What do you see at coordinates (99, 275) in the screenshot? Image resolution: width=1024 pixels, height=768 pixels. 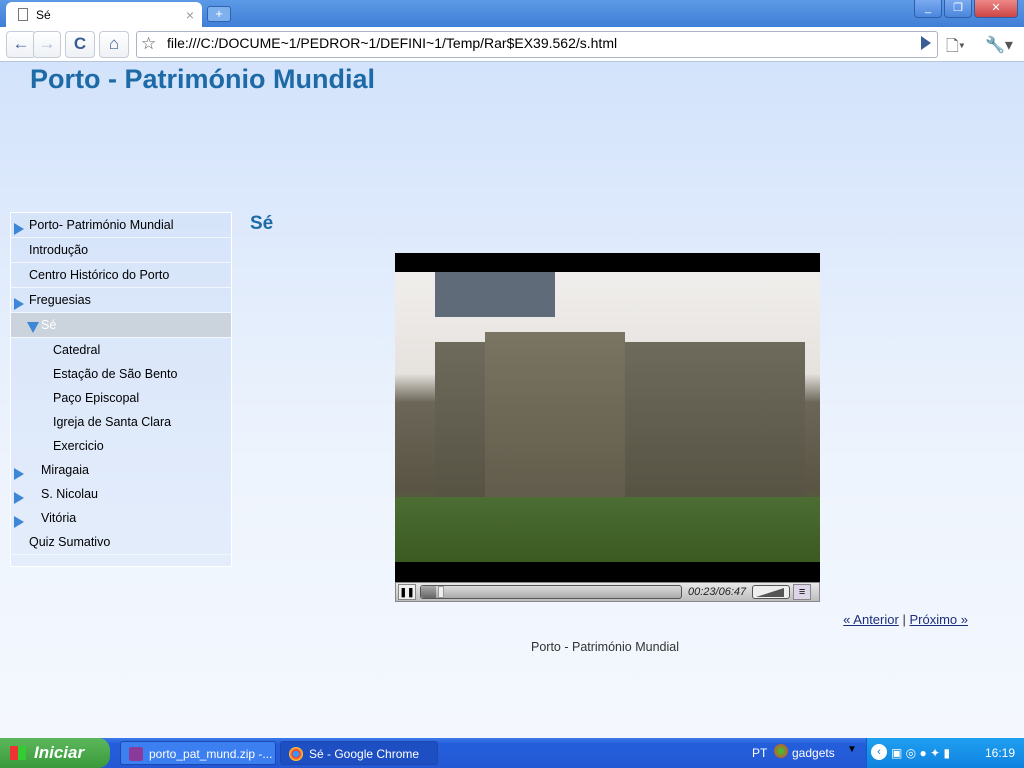 I see `sidebar-item-label: Centro Histórico do Porto` at bounding box center [99, 275].